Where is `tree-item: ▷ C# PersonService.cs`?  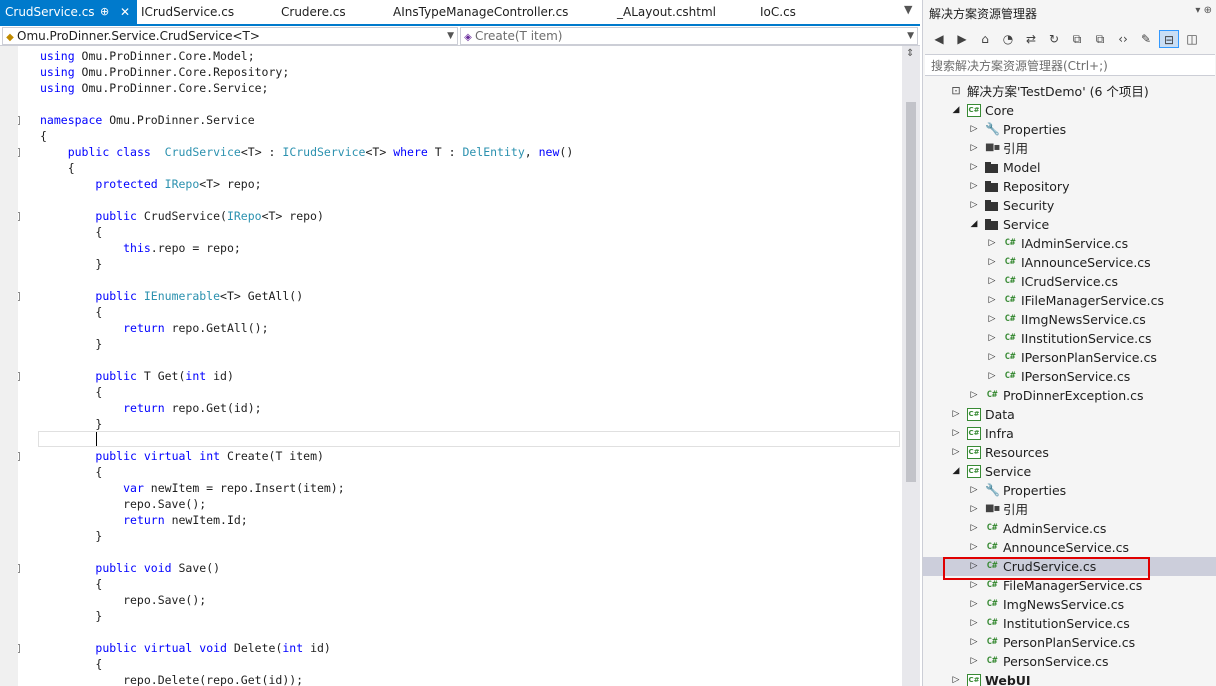 tree-item: ▷ C# PersonService.cs is located at coordinates (1069, 661).